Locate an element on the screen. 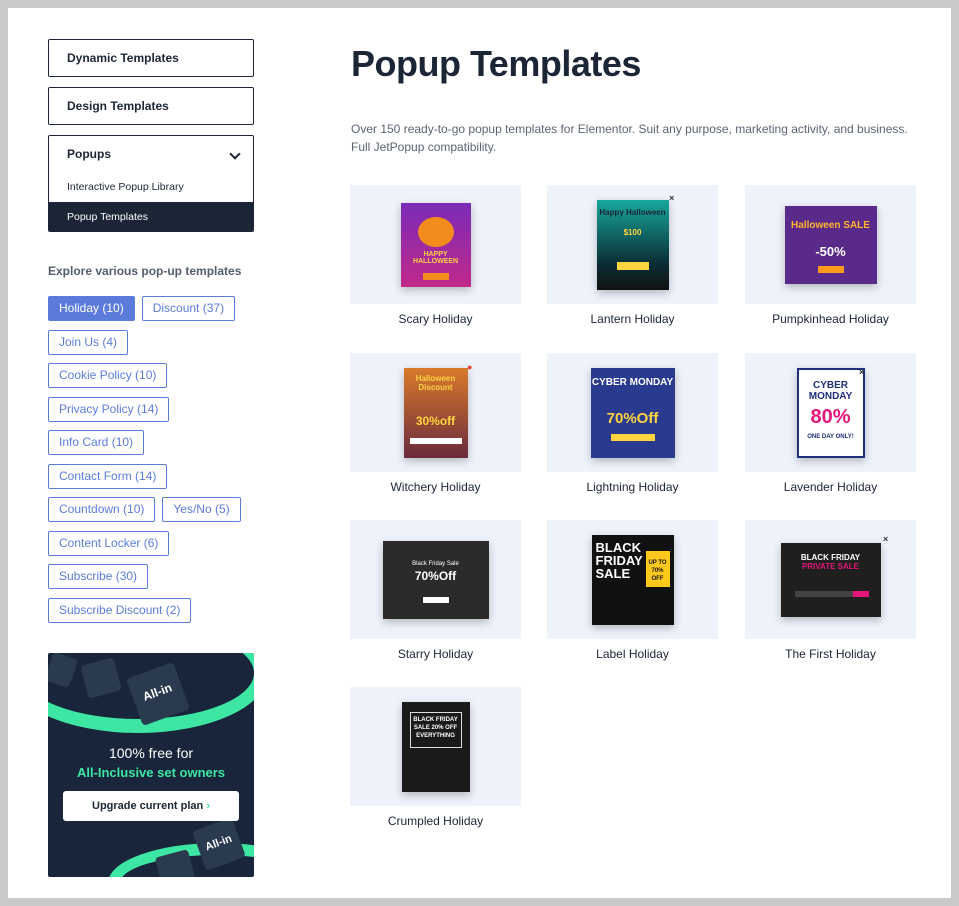 The width and height of the screenshot is (959, 906). template-thumbnail: Halloween Discount 30%off ● is located at coordinates (435, 412).